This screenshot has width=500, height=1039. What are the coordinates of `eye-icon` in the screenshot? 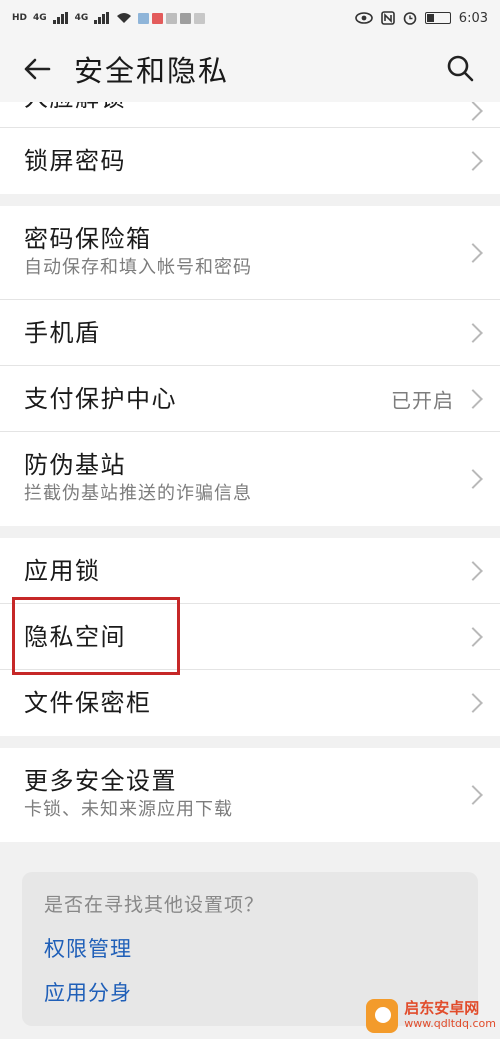 It's located at (363, 18).